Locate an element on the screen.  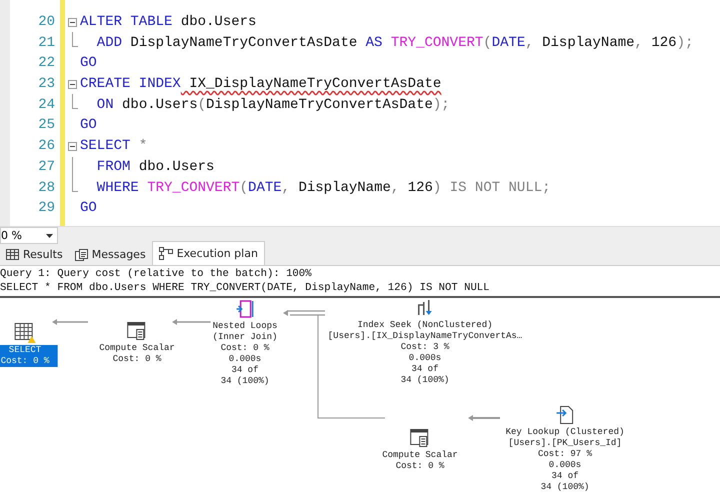
selection-highlight: SELECT Cost: 0 % is located at coordinates (29, 356).